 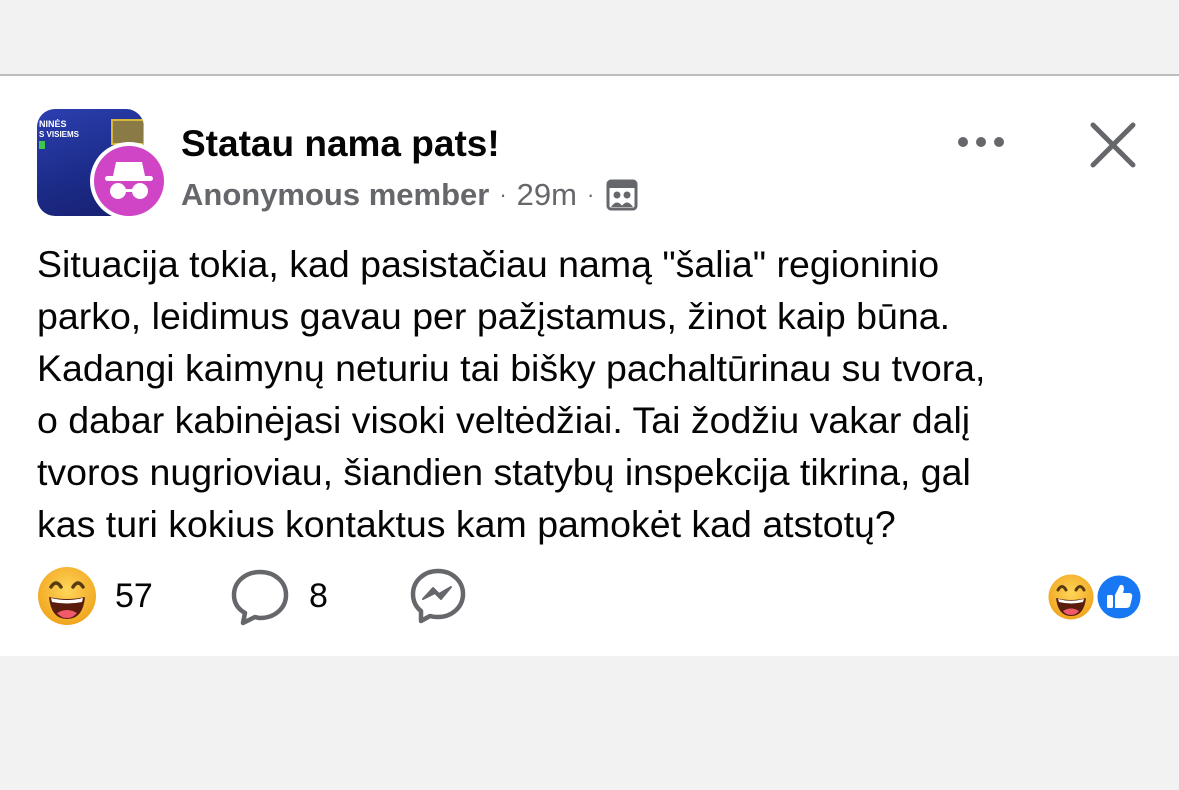 What do you see at coordinates (438, 596) in the screenshot?
I see `messenger-icon` at bounding box center [438, 596].